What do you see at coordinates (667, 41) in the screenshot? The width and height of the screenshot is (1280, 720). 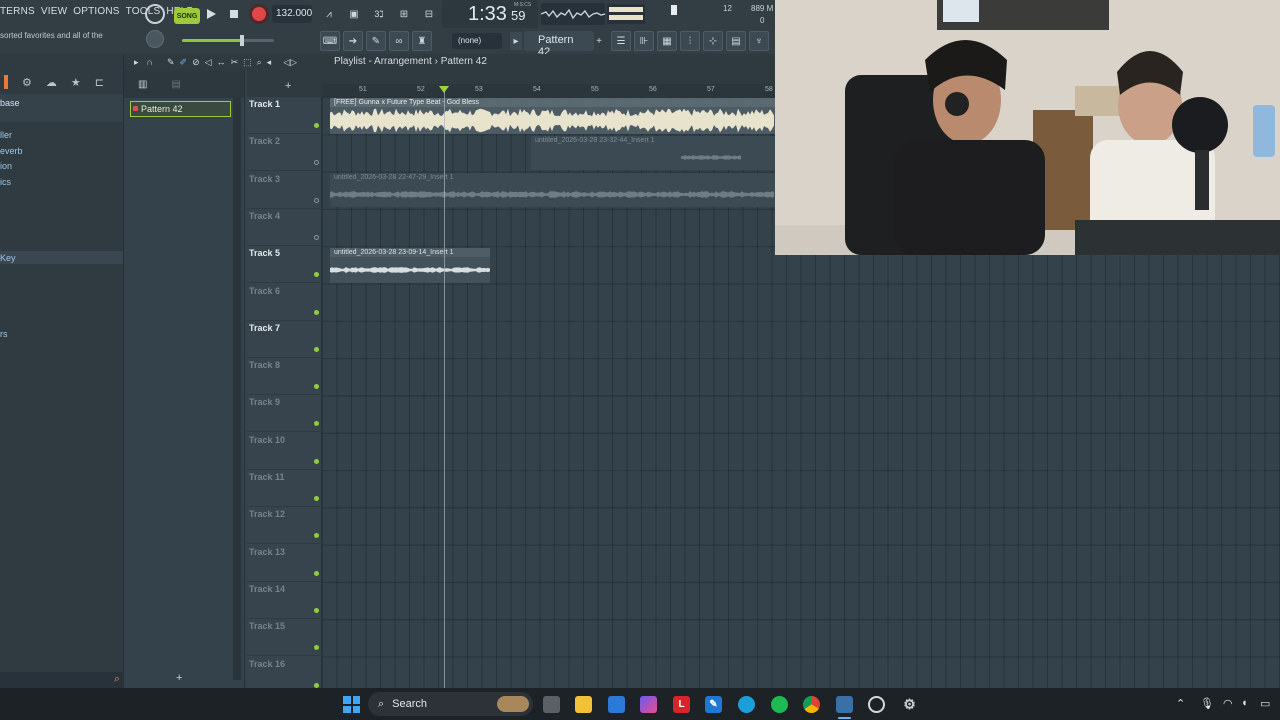 I see `channel-rack-window-icon: ▦` at bounding box center [667, 41].